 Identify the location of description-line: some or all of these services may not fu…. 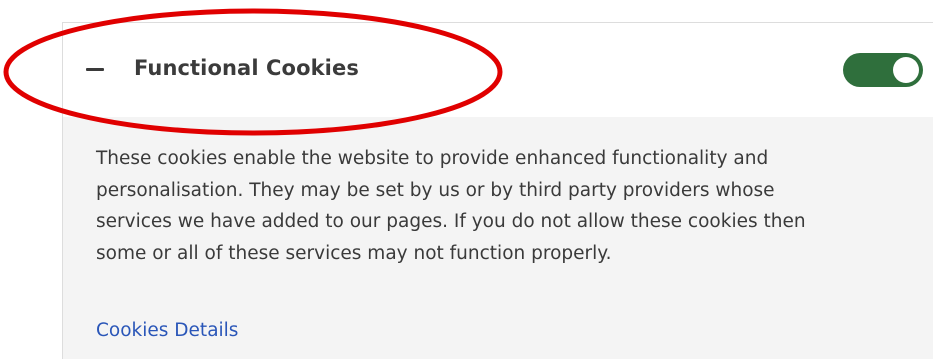
(354, 253).